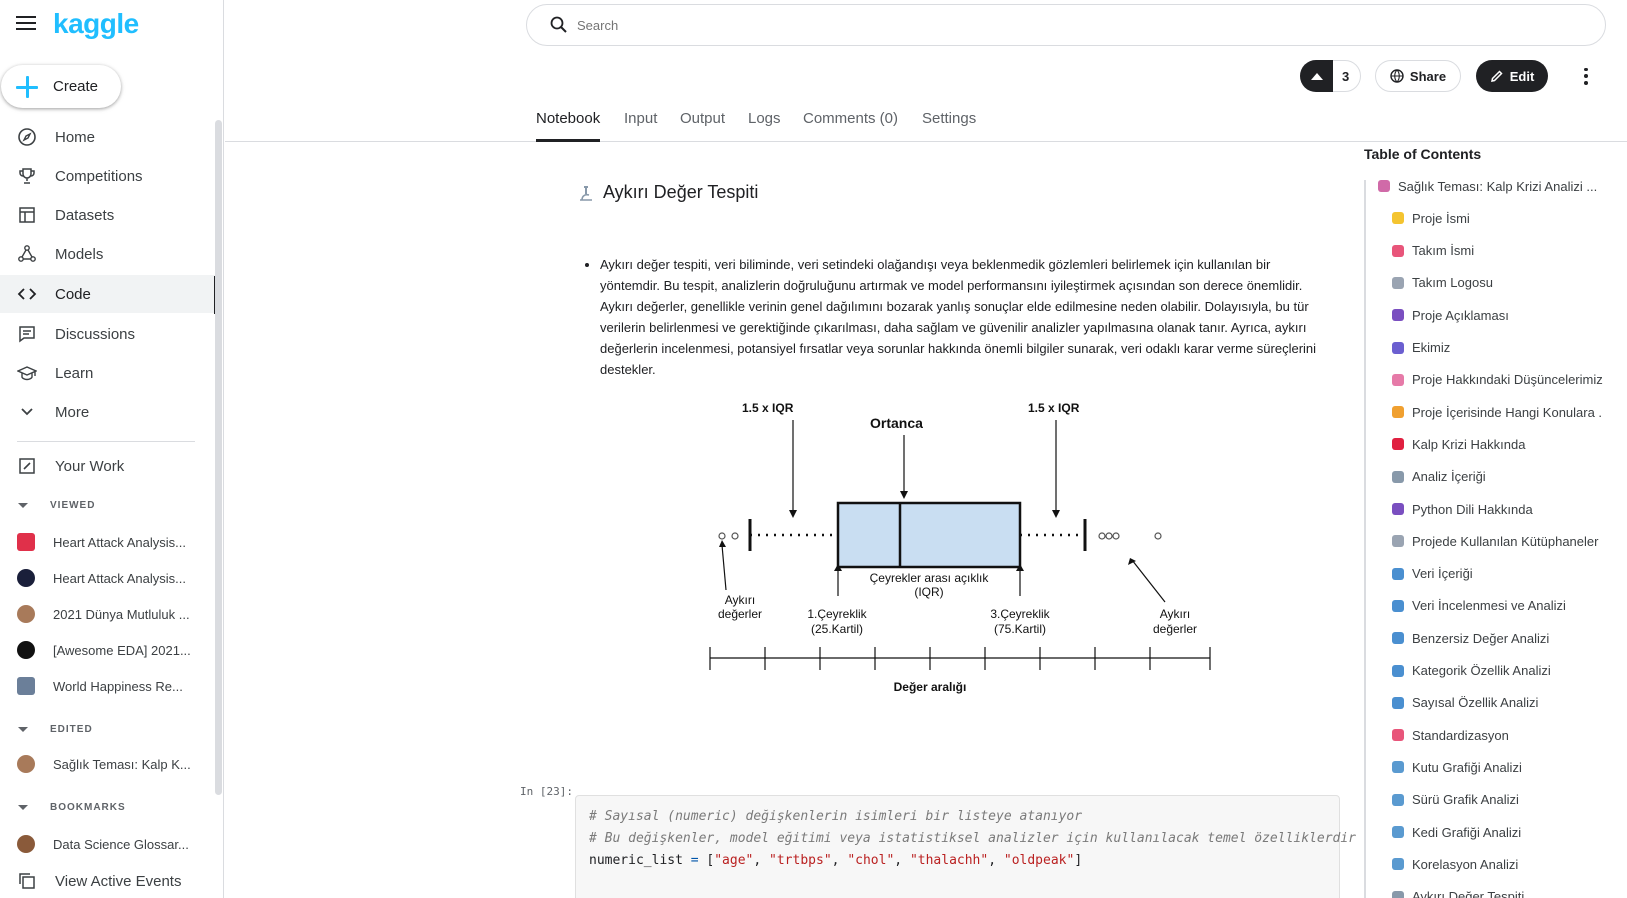  I want to click on section-heading-text: Aykırı Değer Tespiti, so click(681, 192).